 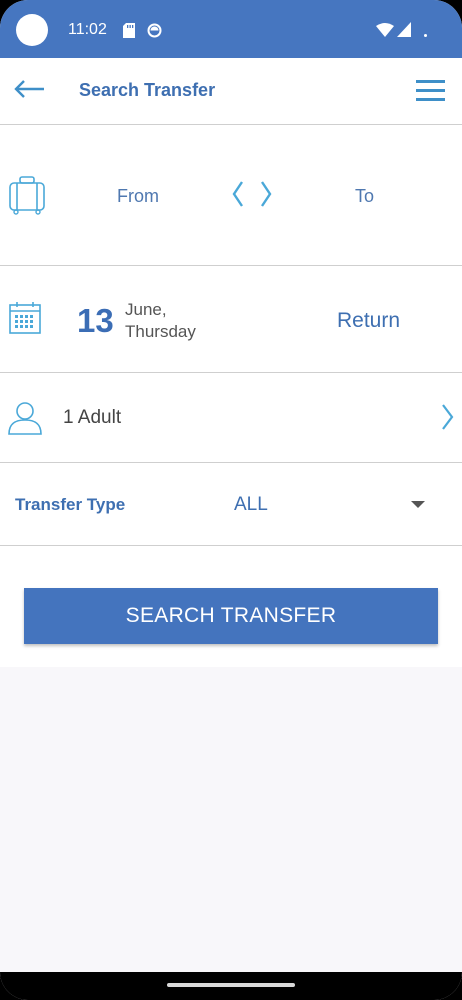 I want to click on camera-cutout, so click(x=32, y=30).